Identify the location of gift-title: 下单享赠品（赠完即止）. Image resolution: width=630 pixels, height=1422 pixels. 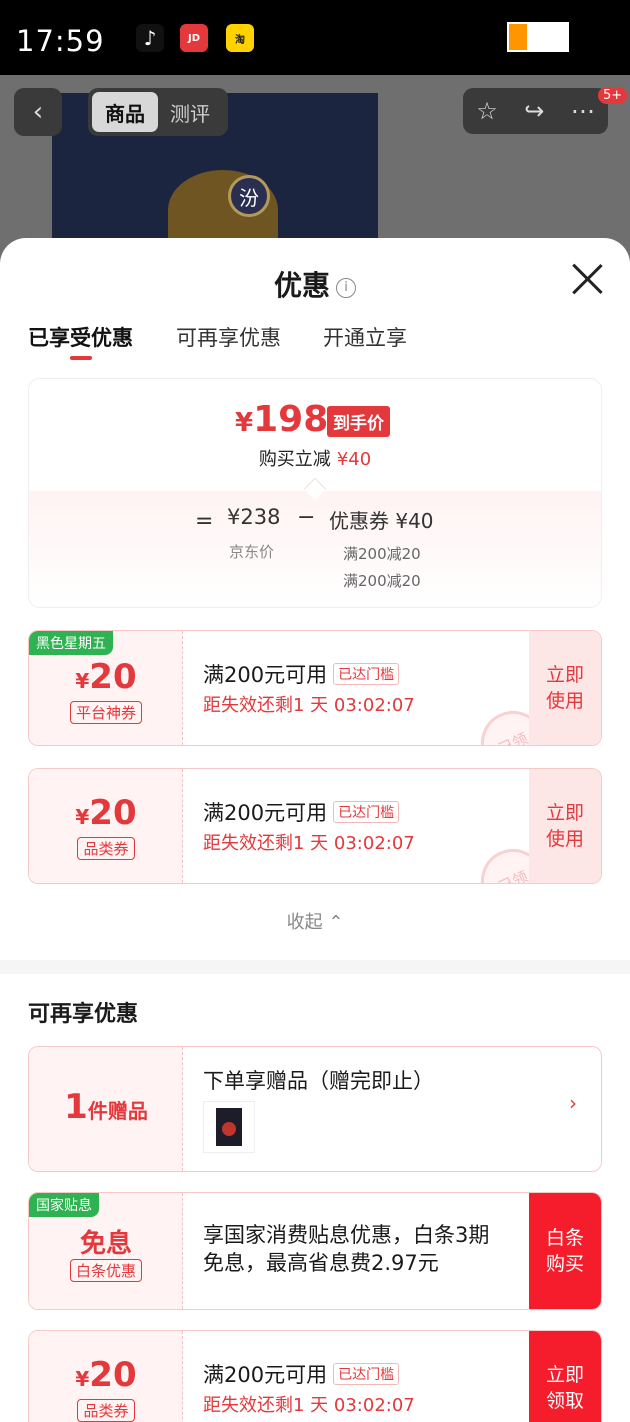
(318, 1081).